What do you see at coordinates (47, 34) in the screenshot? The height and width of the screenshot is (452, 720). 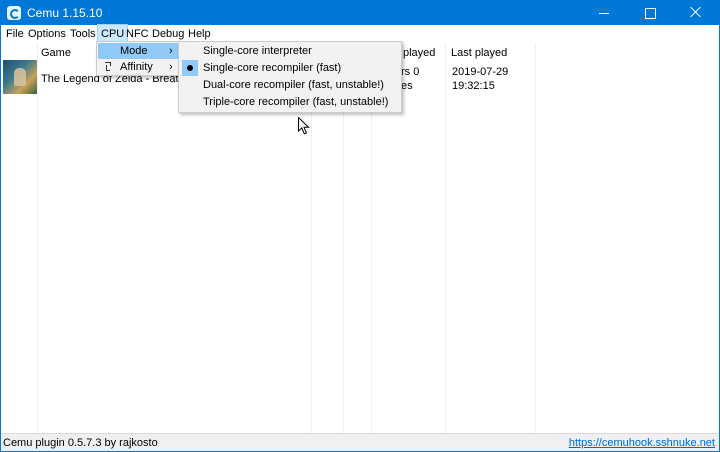 I see `menu-options: Options` at bounding box center [47, 34].